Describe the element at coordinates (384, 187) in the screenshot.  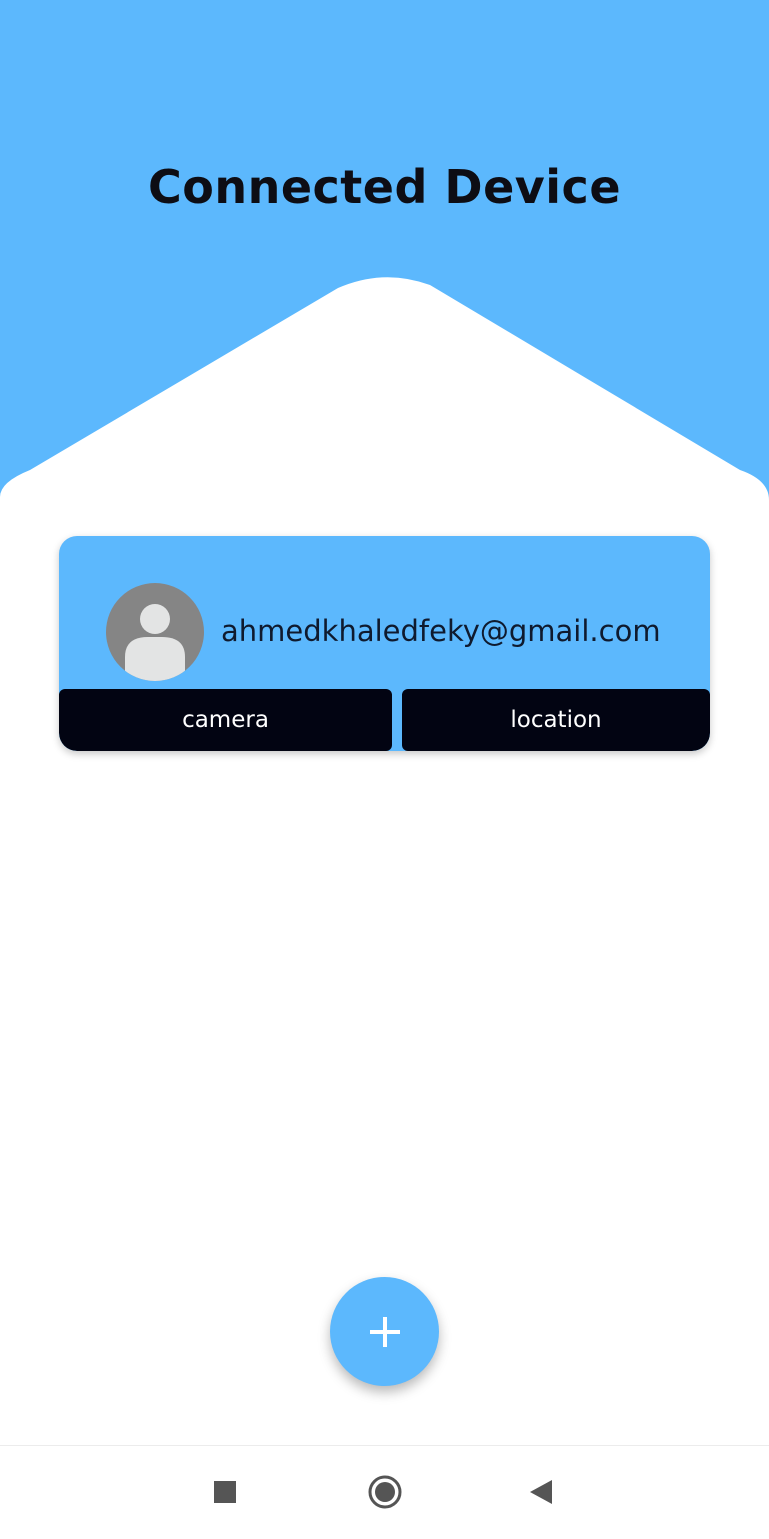
I see `page-title: Connected Device` at that location.